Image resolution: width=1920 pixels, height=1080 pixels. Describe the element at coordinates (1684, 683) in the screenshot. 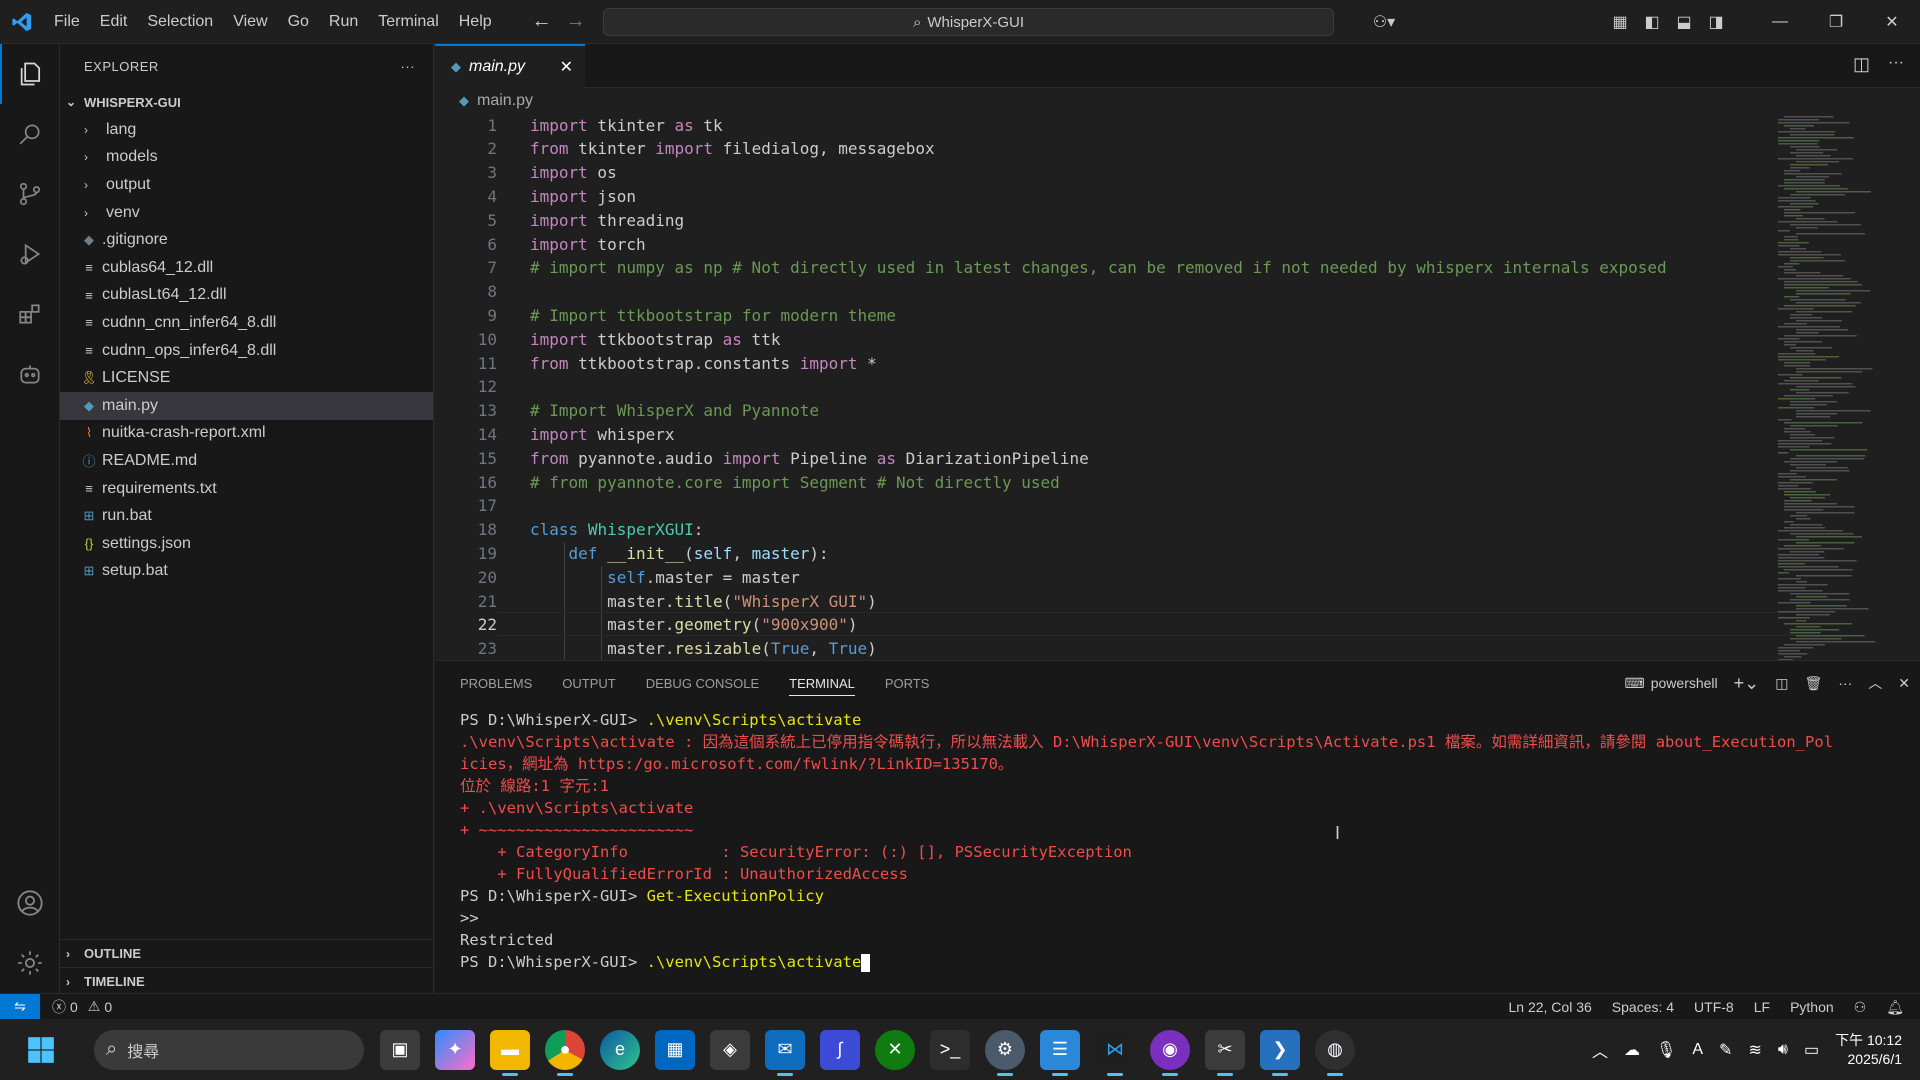

I see `terminal-shell-label: powershell` at that location.